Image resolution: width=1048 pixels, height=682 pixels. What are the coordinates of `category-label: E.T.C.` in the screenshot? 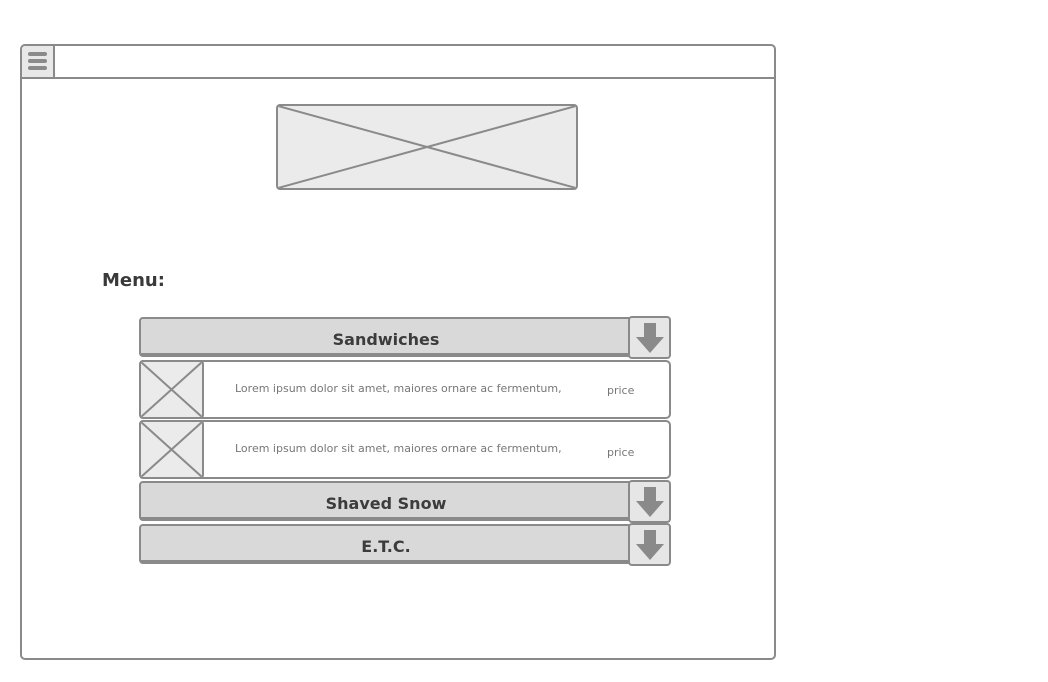 It's located at (386, 546).